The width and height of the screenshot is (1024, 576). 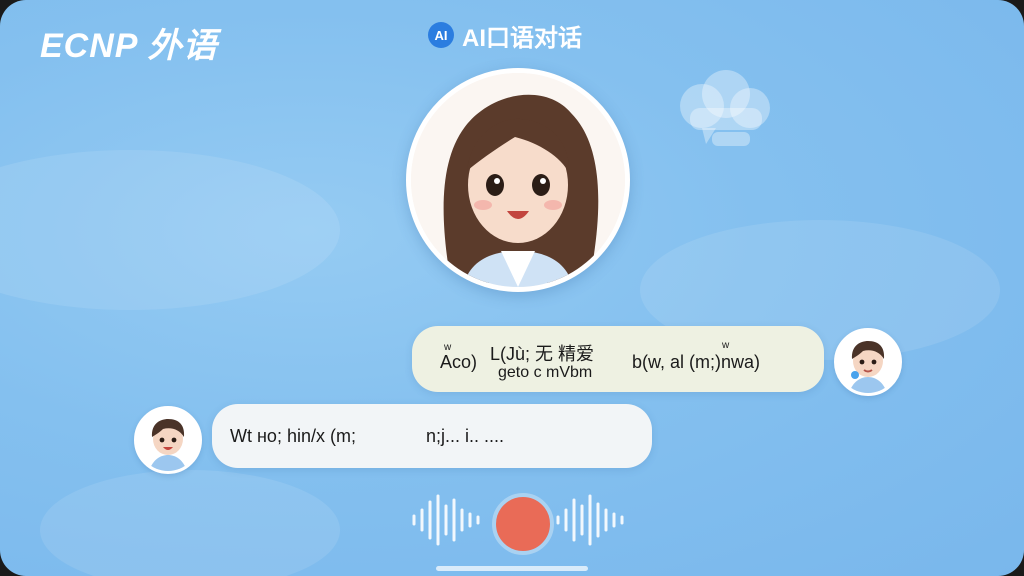 I want to click on page-title-text: AI口语对话, so click(x=522, y=38).